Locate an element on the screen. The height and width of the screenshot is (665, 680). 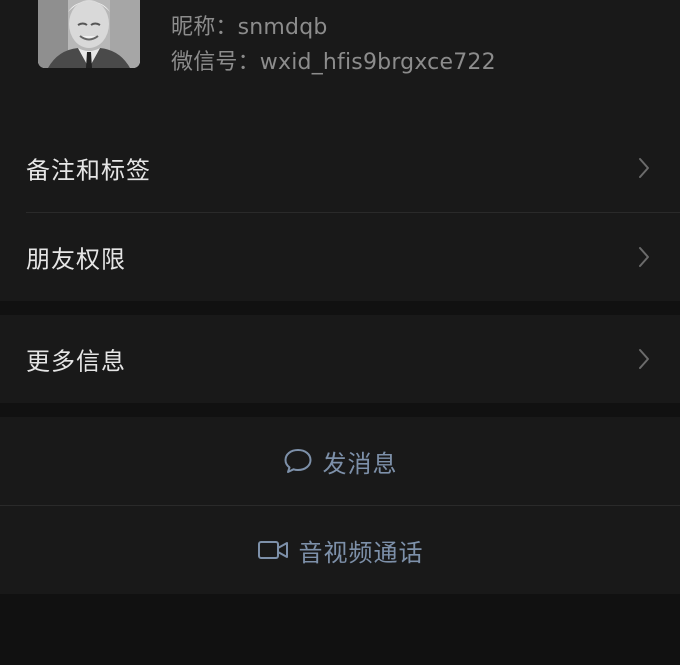
remark-tags-label: 备注和标签 is located at coordinates (88, 170).